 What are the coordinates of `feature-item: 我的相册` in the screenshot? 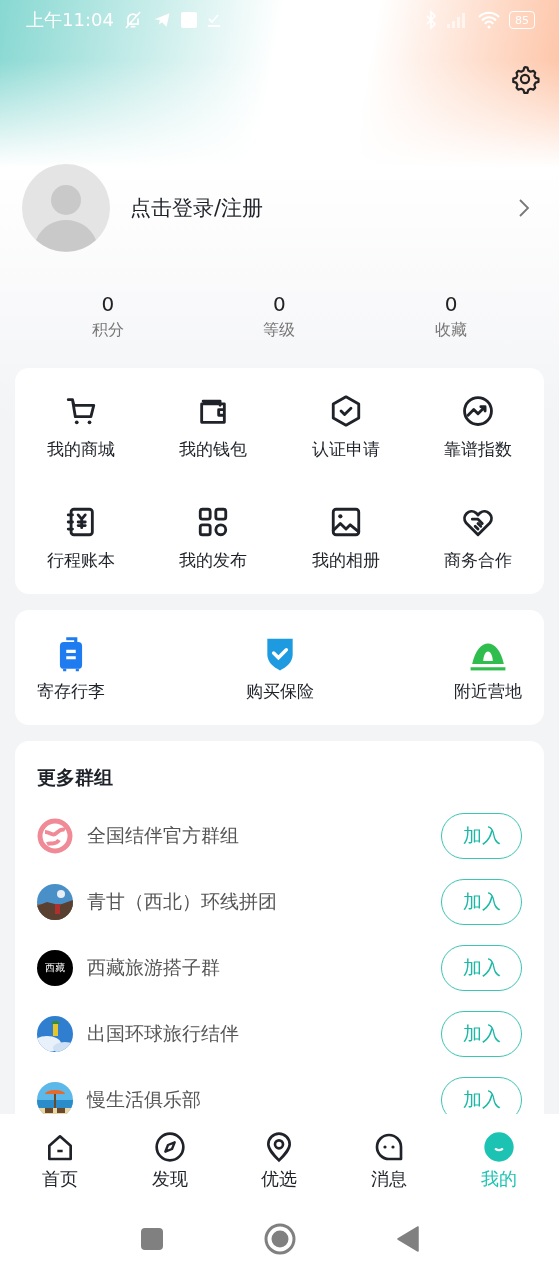 It's located at (345, 538).